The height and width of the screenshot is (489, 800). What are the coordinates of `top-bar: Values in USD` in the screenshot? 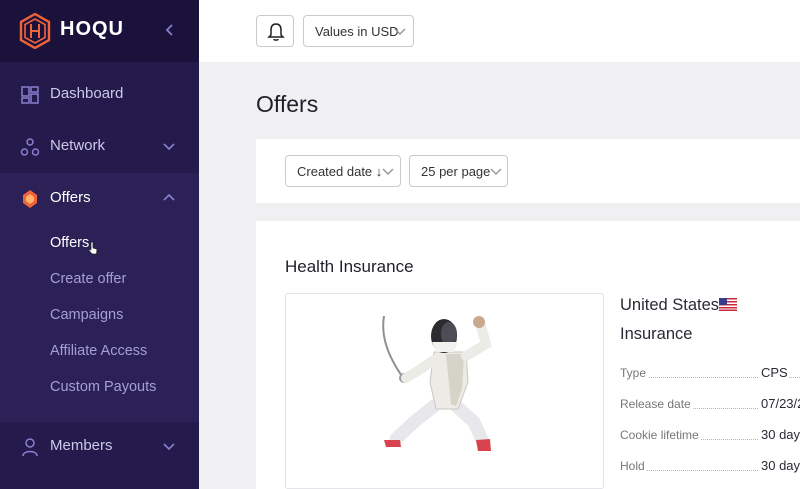 It's located at (499, 31).